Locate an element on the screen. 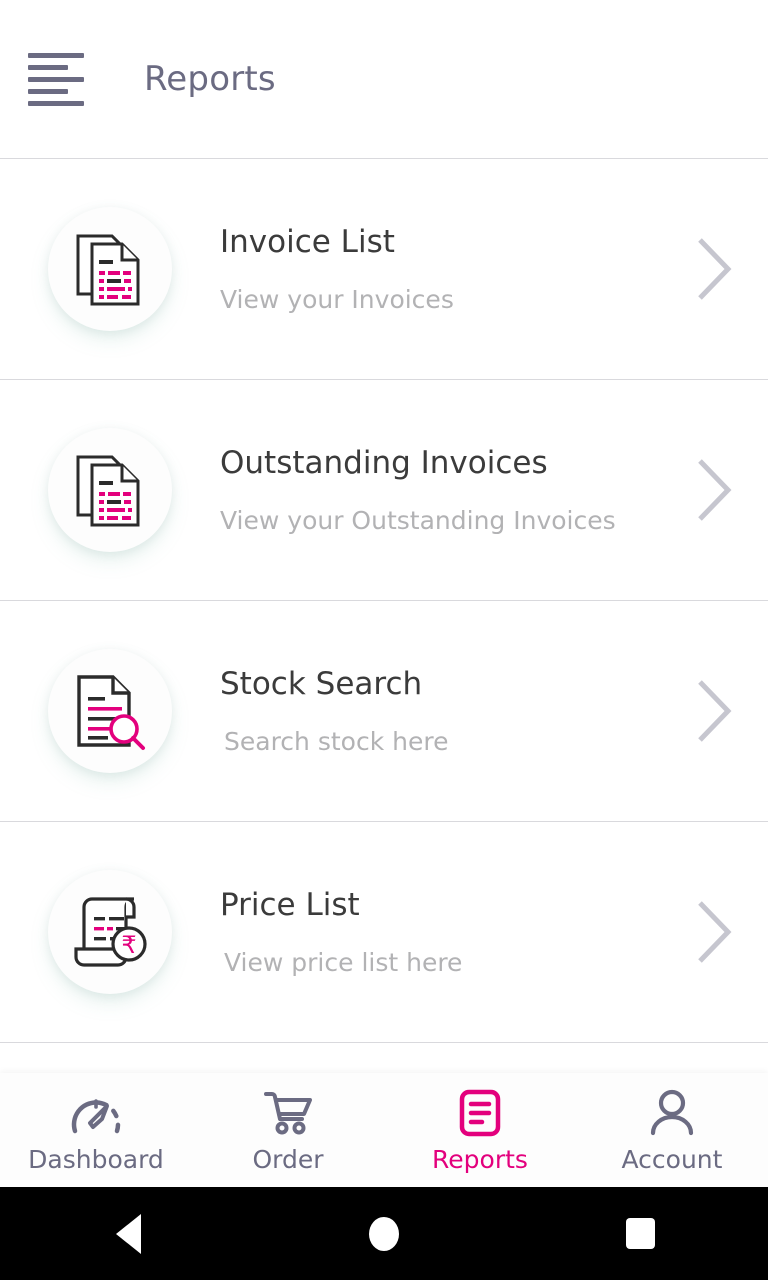 The height and width of the screenshot is (1280, 768). bottom-tab-bar: Dashboard Order Reports Account is located at coordinates (384, 1130).